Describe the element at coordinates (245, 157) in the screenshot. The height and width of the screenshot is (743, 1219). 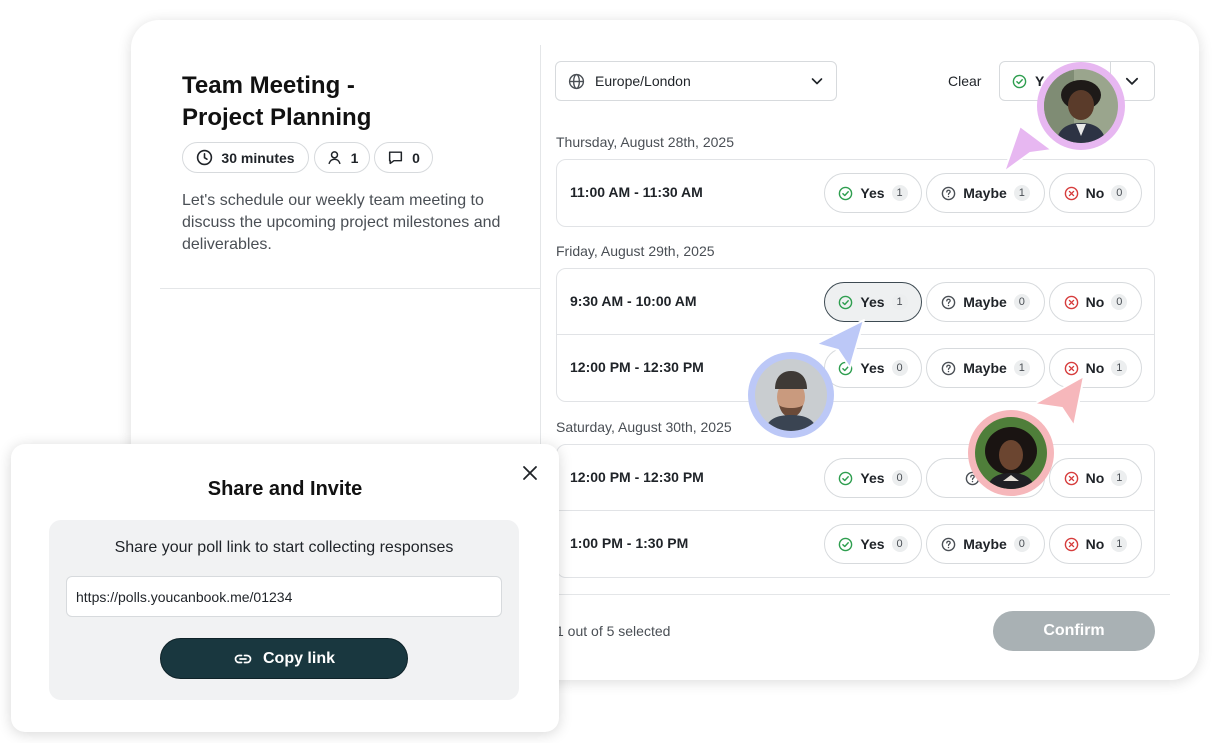
I see `duration-chip: 30 minutes` at that location.